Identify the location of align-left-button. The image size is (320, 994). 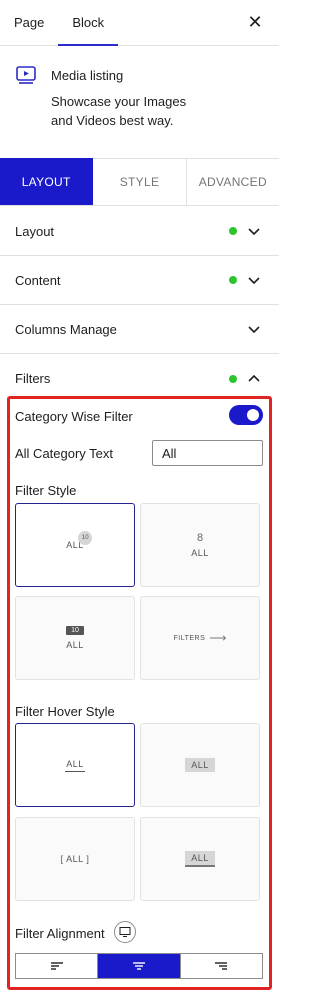
(57, 966).